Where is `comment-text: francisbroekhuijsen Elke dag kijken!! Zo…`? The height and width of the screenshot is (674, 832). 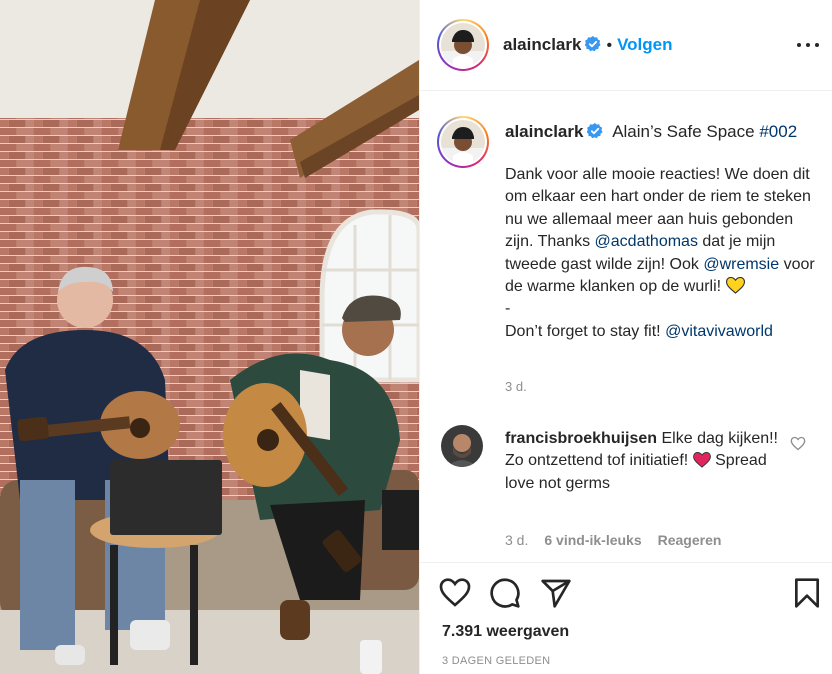 comment-text: francisbroekhuijsen Elke dag kijken!! Zo… is located at coordinates (650, 461).